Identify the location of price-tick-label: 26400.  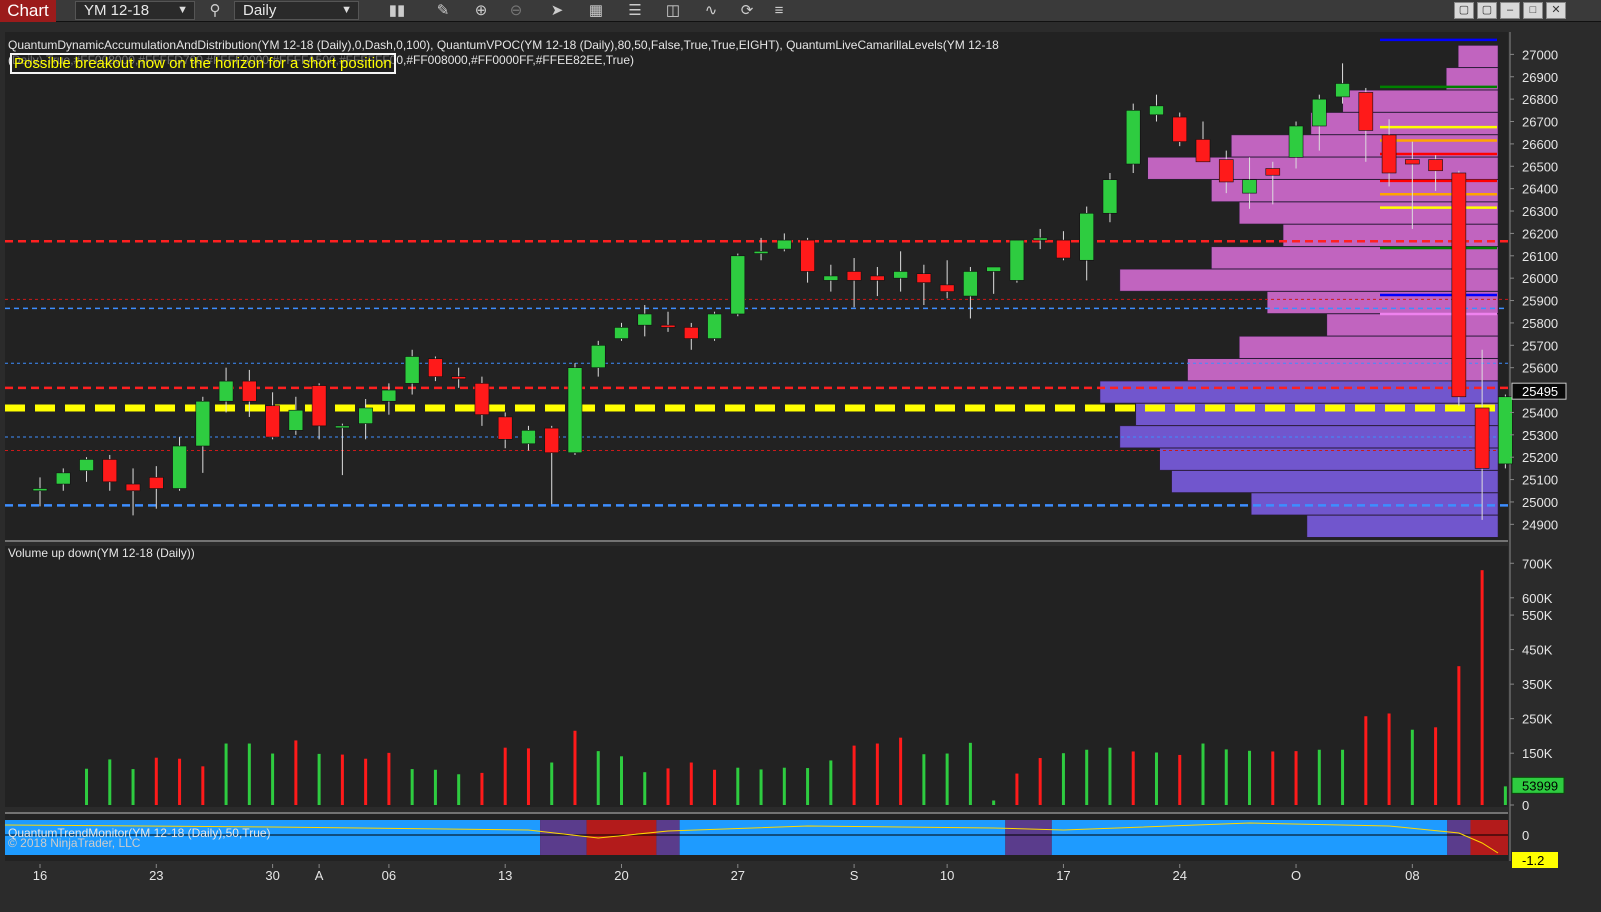
(1540, 189).